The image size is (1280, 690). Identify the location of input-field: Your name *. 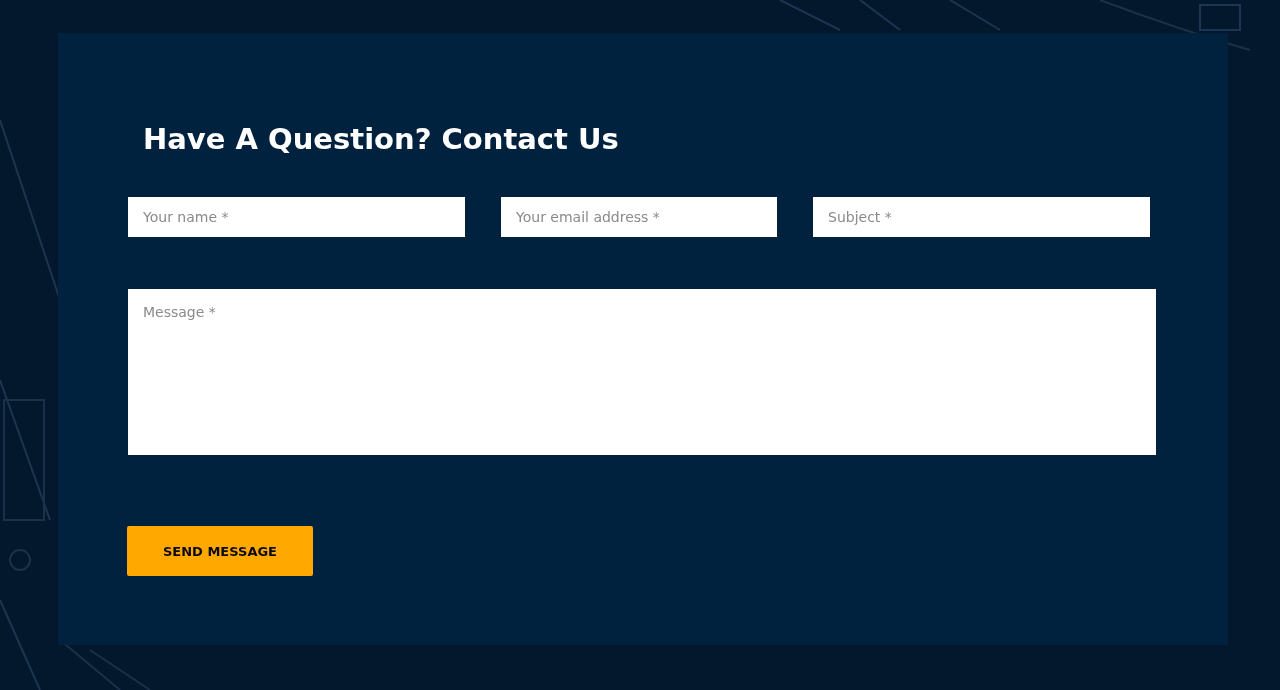
(296, 217).